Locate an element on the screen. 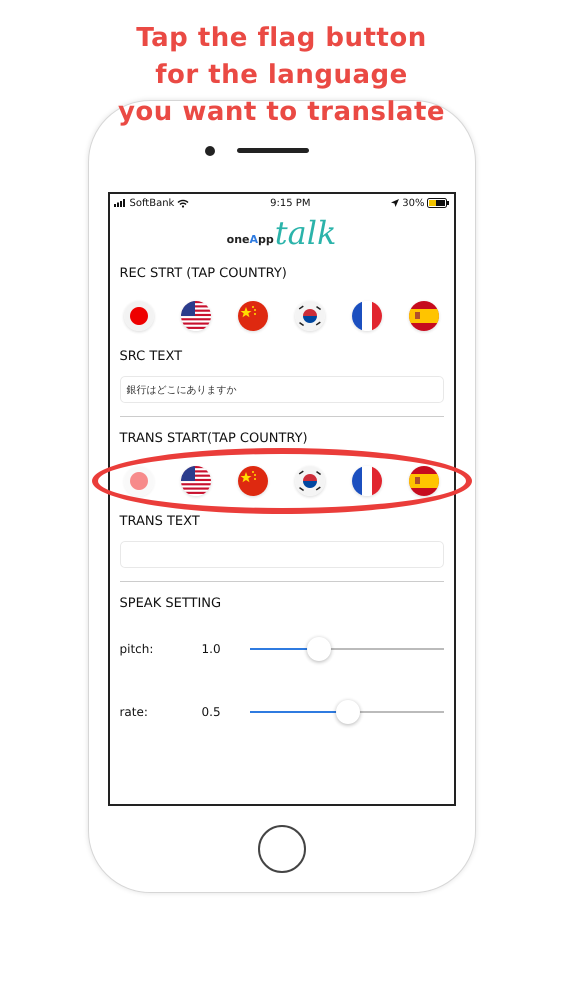 The image size is (563, 1000). section-heading: TRANS START(TAP COUNTRY) is located at coordinates (214, 438).